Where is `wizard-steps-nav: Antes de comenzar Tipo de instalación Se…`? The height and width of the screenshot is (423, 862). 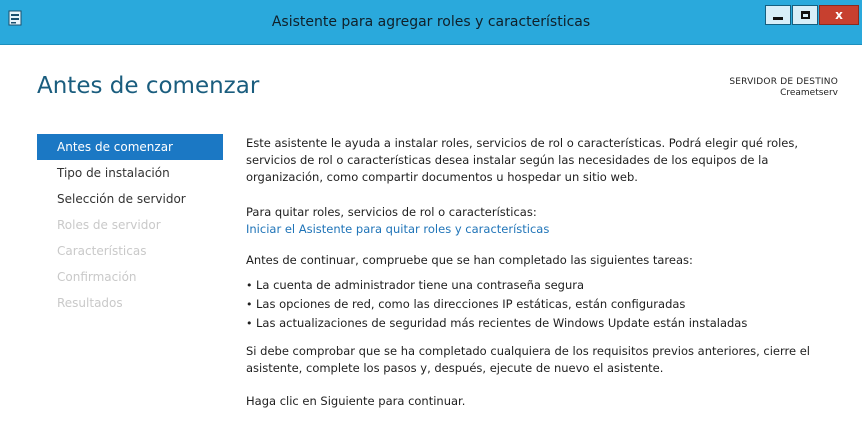 wizard-steps-nav: Antes de comenzar Tipo de instalación Se… is located at coordinates (130, 225).